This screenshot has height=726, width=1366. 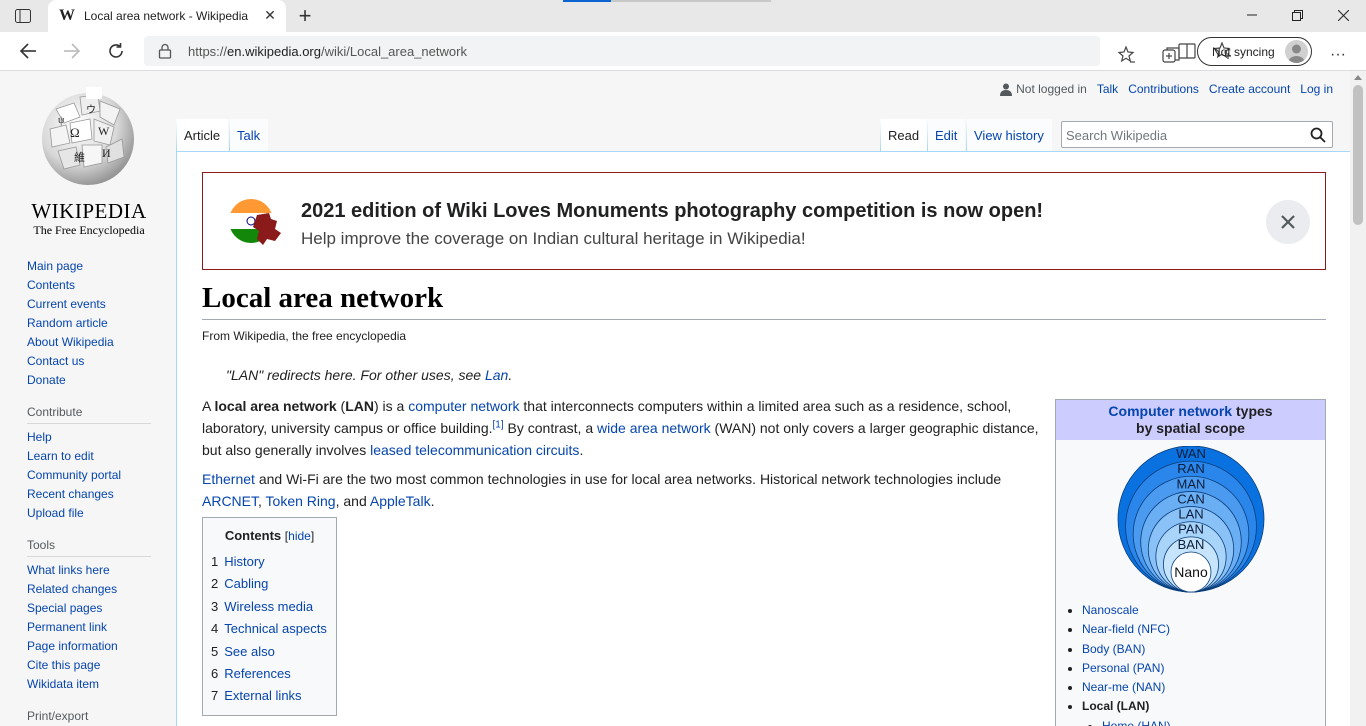 I want to click on reload-icon, so click(x=116, y=51).